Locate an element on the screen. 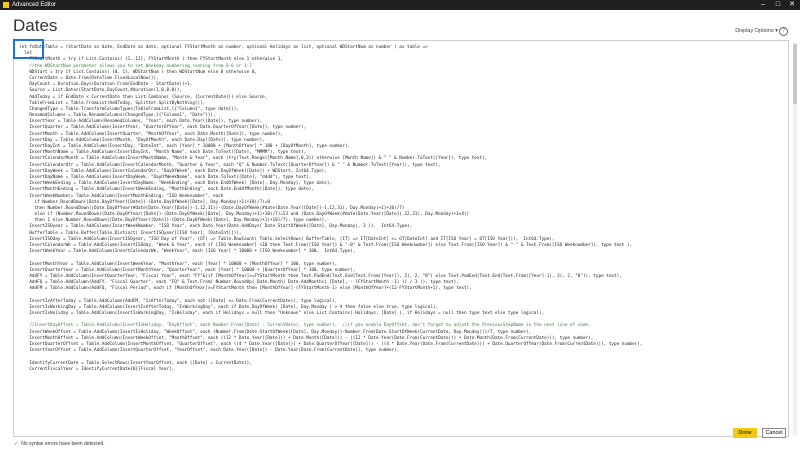  query-name-heading: Dates is located at coordinates (35, 25).